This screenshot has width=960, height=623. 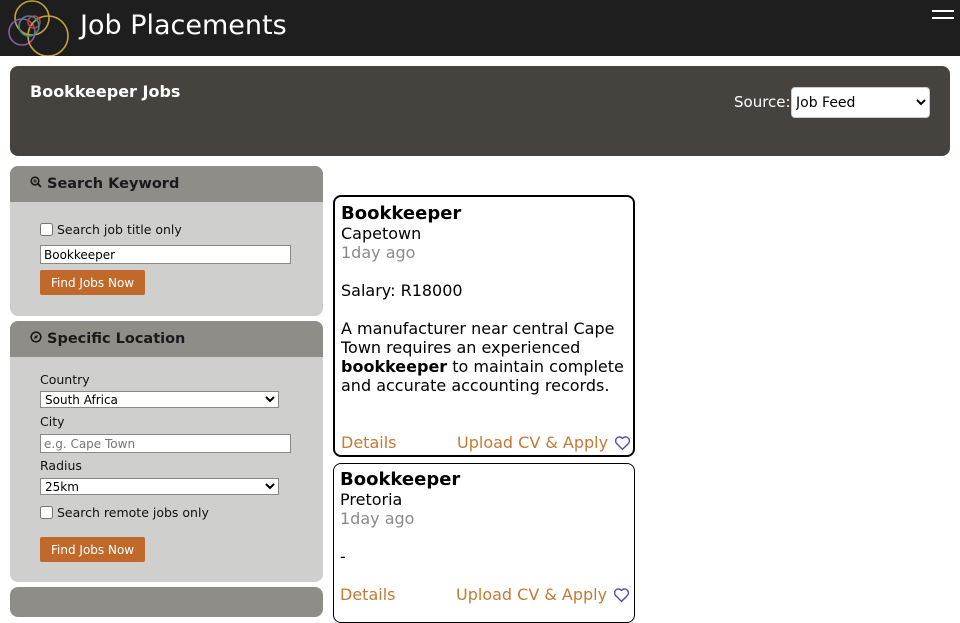 What do you see at coordinates (381, 233) in the screenshot?
I see `job-location: Capetown` at bounding box center [381, 233].